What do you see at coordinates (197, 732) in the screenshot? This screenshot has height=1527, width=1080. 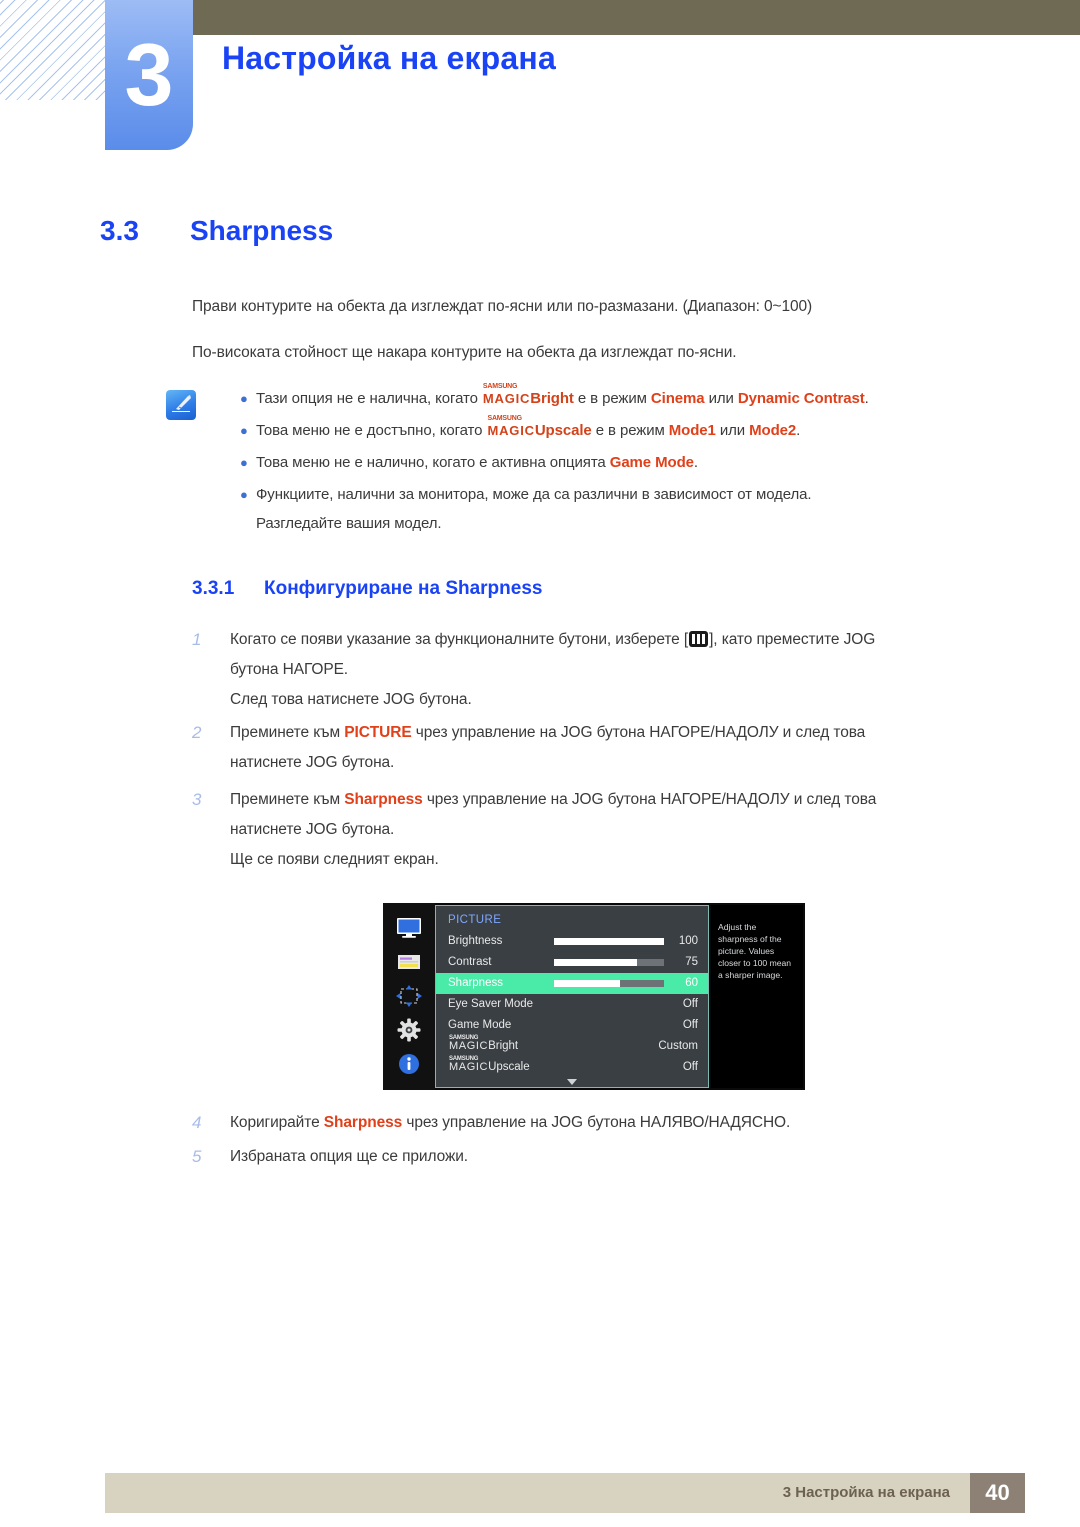 I see `step-number: 2` at bounding box center [197, 732].